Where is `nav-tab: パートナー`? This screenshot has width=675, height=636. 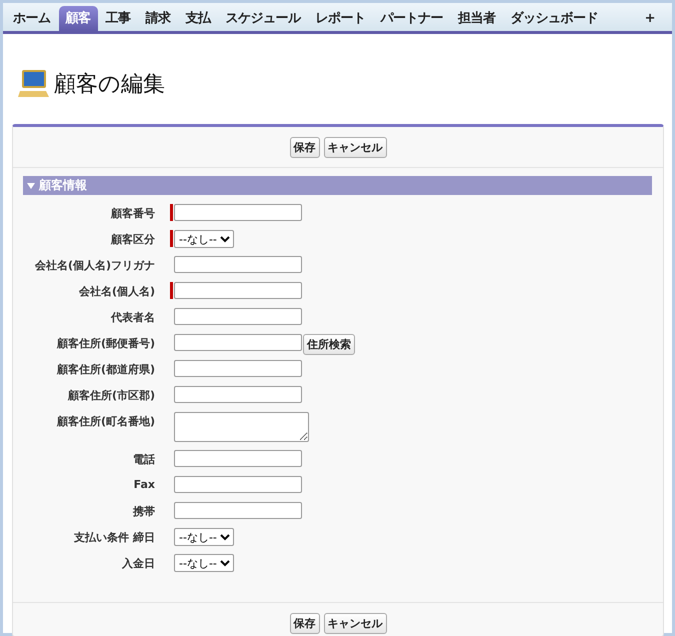
nav-tab: パートナー is located at coordinates (412, 18).